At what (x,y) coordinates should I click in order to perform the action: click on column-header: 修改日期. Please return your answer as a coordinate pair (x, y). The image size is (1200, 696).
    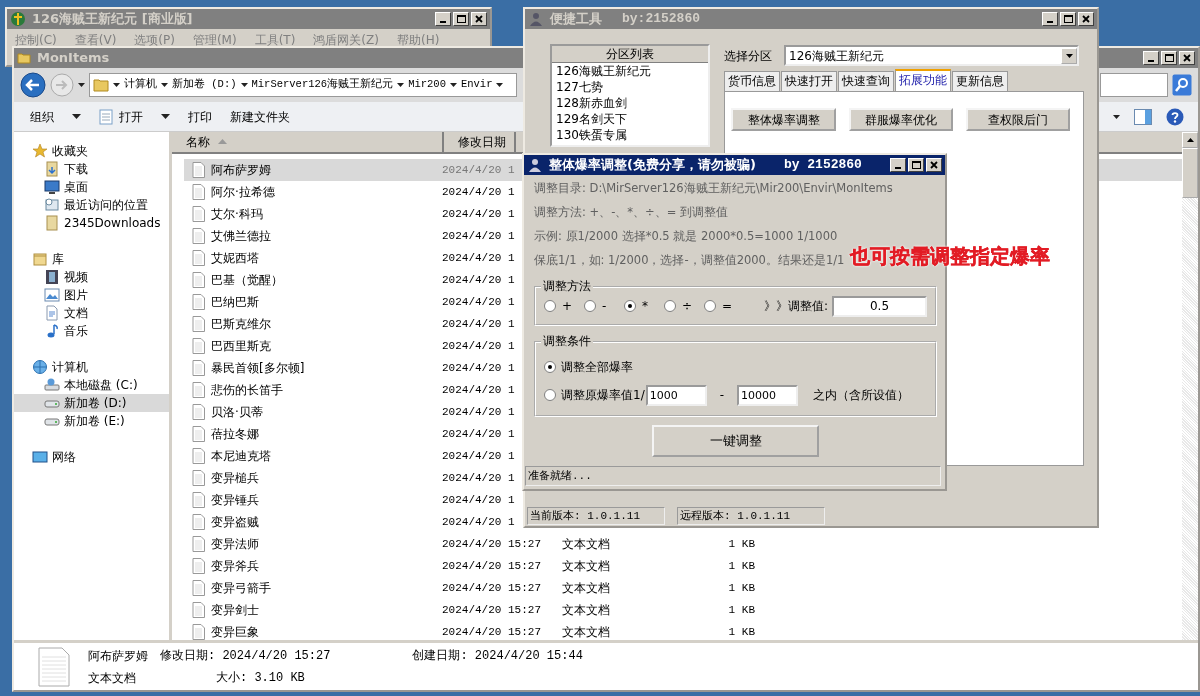
    Looking at the image, I should click on (480, 142).